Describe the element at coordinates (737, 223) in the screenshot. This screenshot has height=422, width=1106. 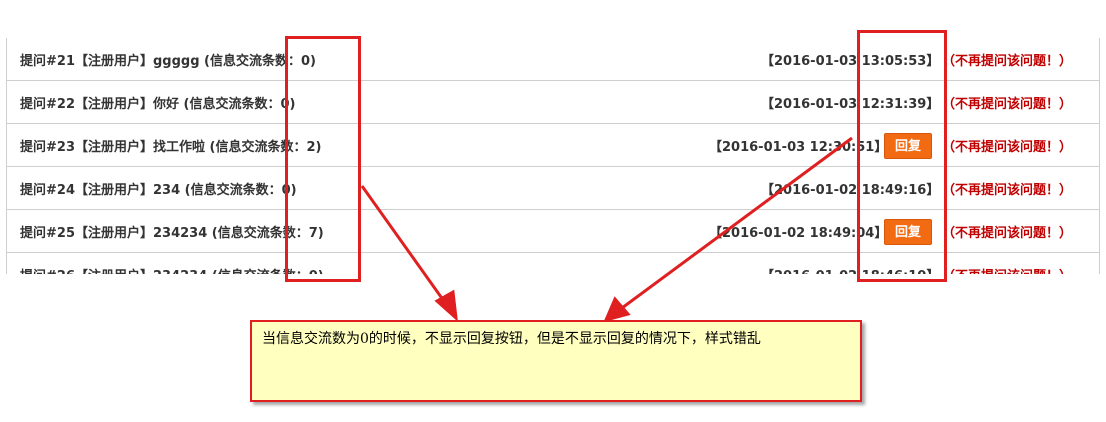
I see `arrow-line-right` at that location.